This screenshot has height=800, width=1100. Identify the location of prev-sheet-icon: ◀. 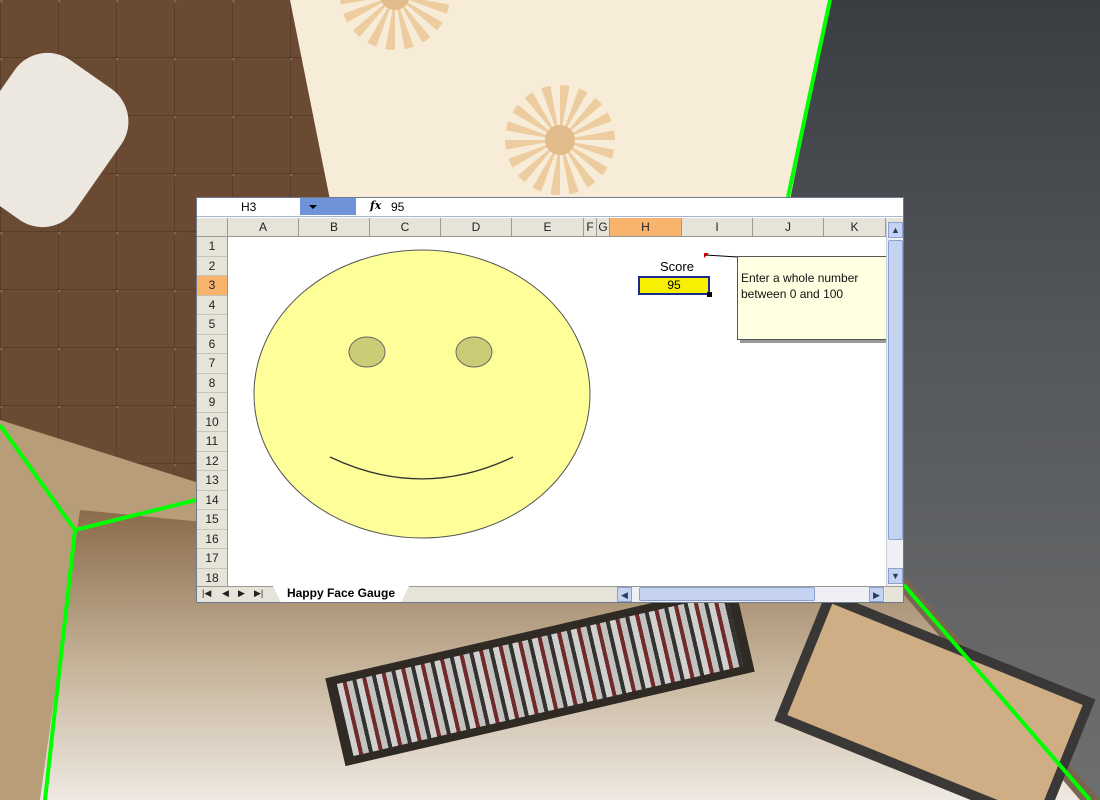
(225, 593).